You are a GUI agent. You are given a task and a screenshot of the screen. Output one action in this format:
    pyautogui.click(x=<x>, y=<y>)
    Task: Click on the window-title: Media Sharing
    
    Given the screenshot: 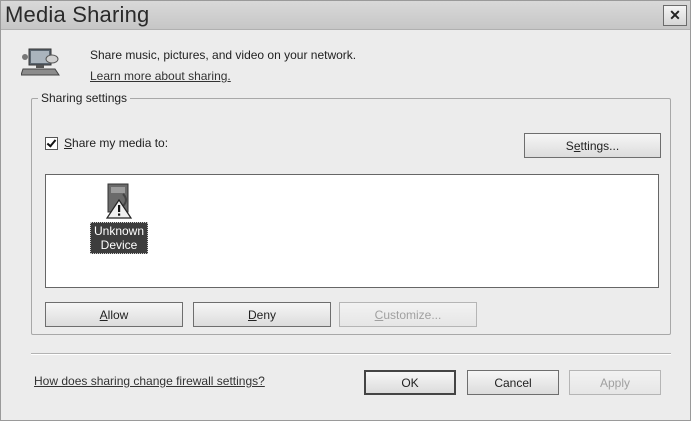 What is the action you would take?
    pyautogui.click(x=77, y=14)
    